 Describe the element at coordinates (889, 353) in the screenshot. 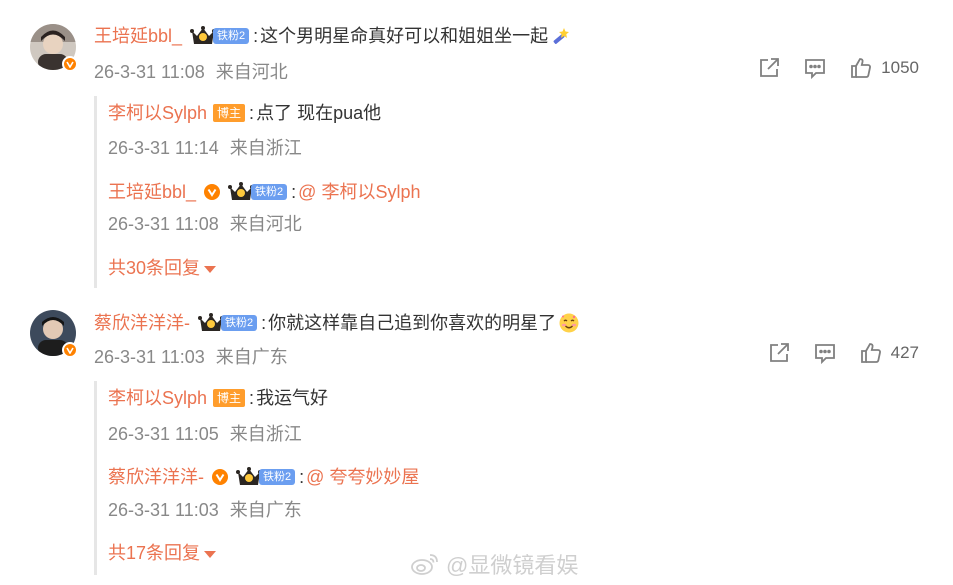

I see `like-button: 427` at that location.